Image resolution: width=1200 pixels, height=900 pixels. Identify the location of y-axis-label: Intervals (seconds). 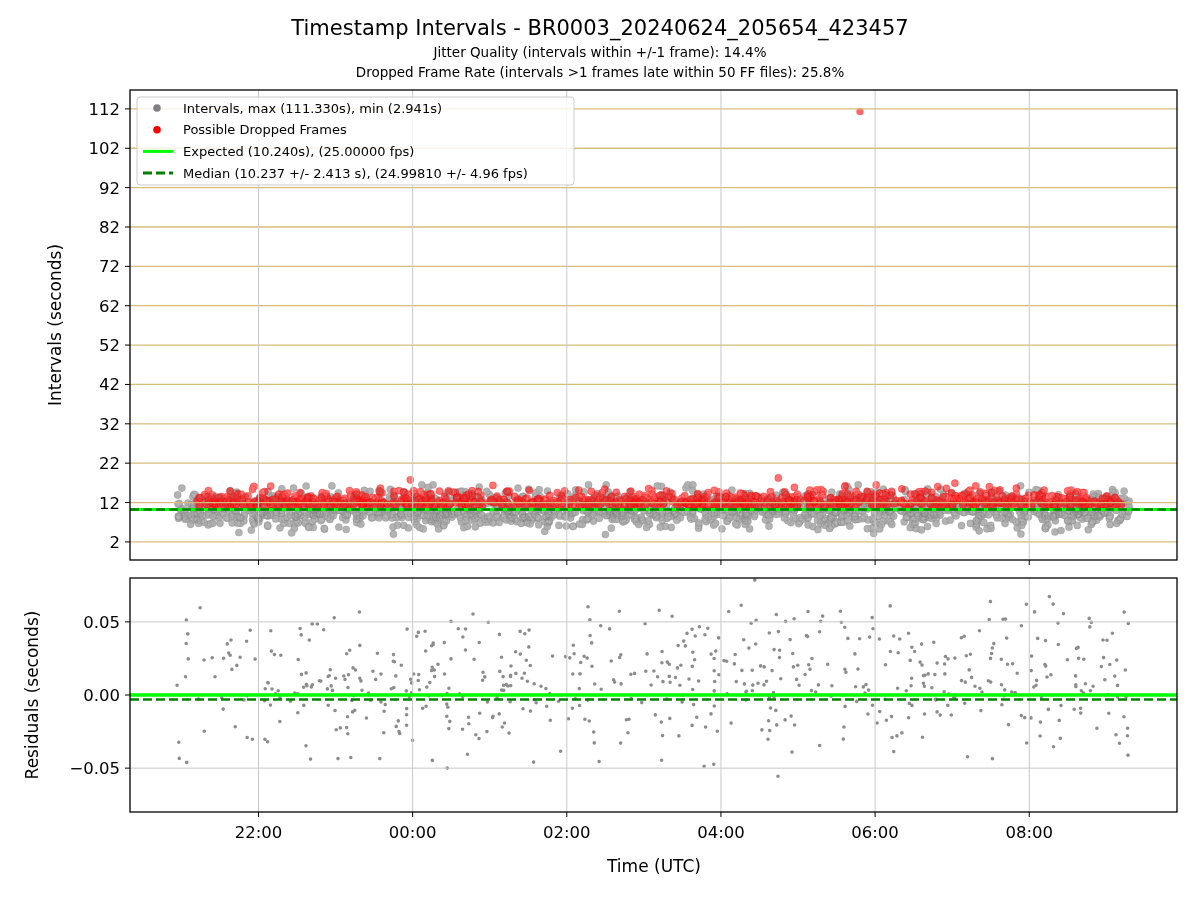
(55, 325).